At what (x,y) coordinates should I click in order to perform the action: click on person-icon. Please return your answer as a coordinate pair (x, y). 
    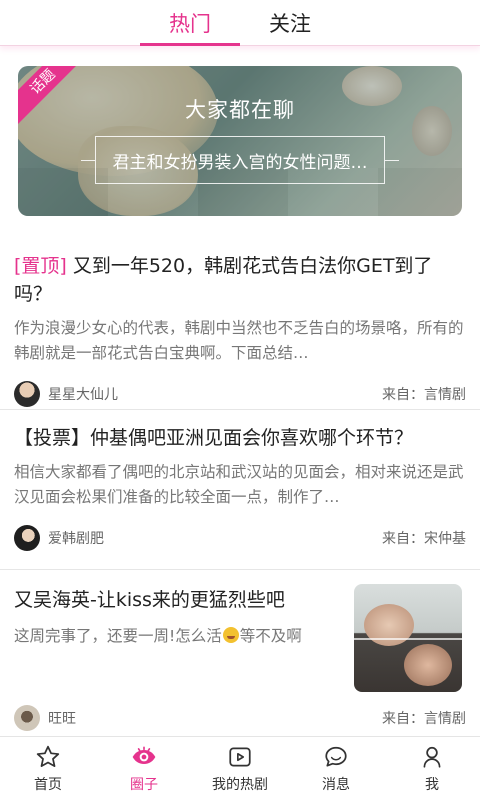
    Looking at the image, I should click on (432, 757).